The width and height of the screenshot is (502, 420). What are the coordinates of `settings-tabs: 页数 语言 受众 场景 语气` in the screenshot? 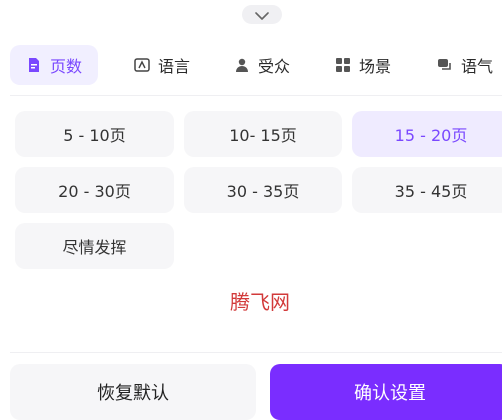 It's located at (256, 65).